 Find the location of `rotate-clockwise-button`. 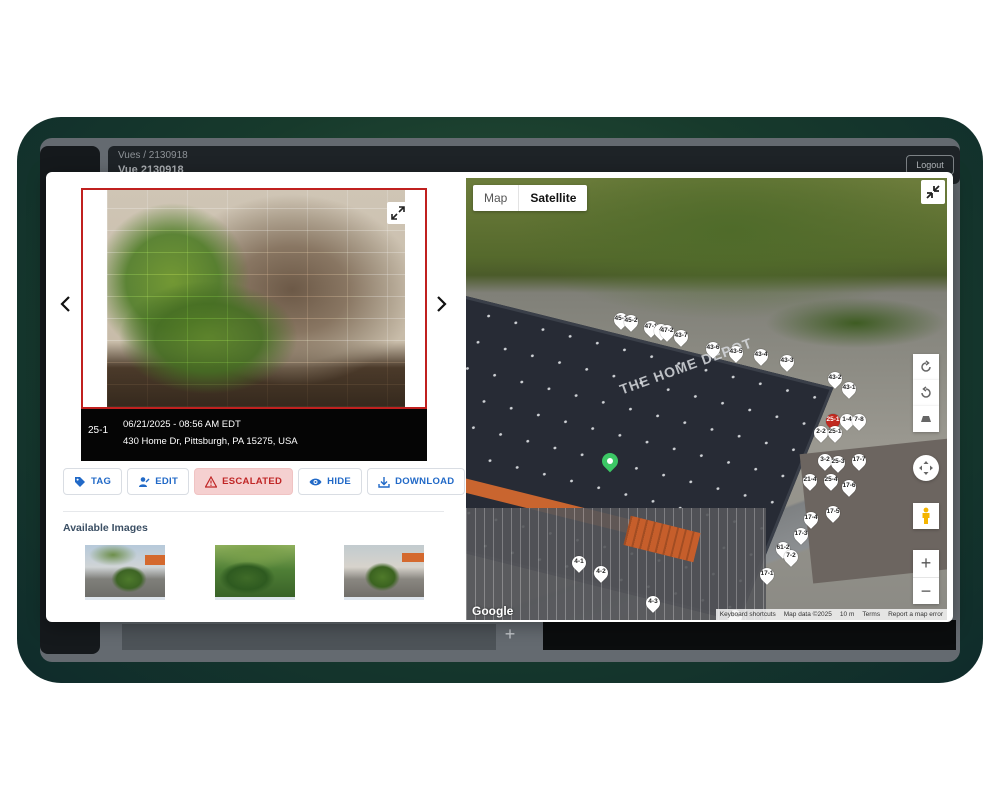

rotate-clockwise-button is located at coordinates (926, 367).